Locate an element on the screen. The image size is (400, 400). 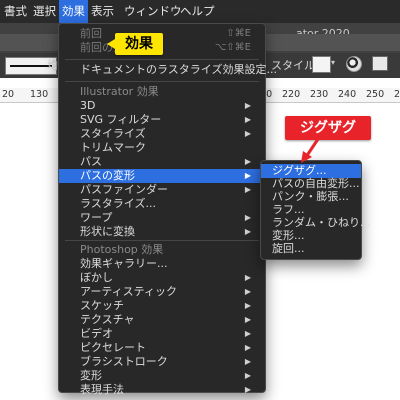
ruler-label: 260 is located at coordinates (397, 94).